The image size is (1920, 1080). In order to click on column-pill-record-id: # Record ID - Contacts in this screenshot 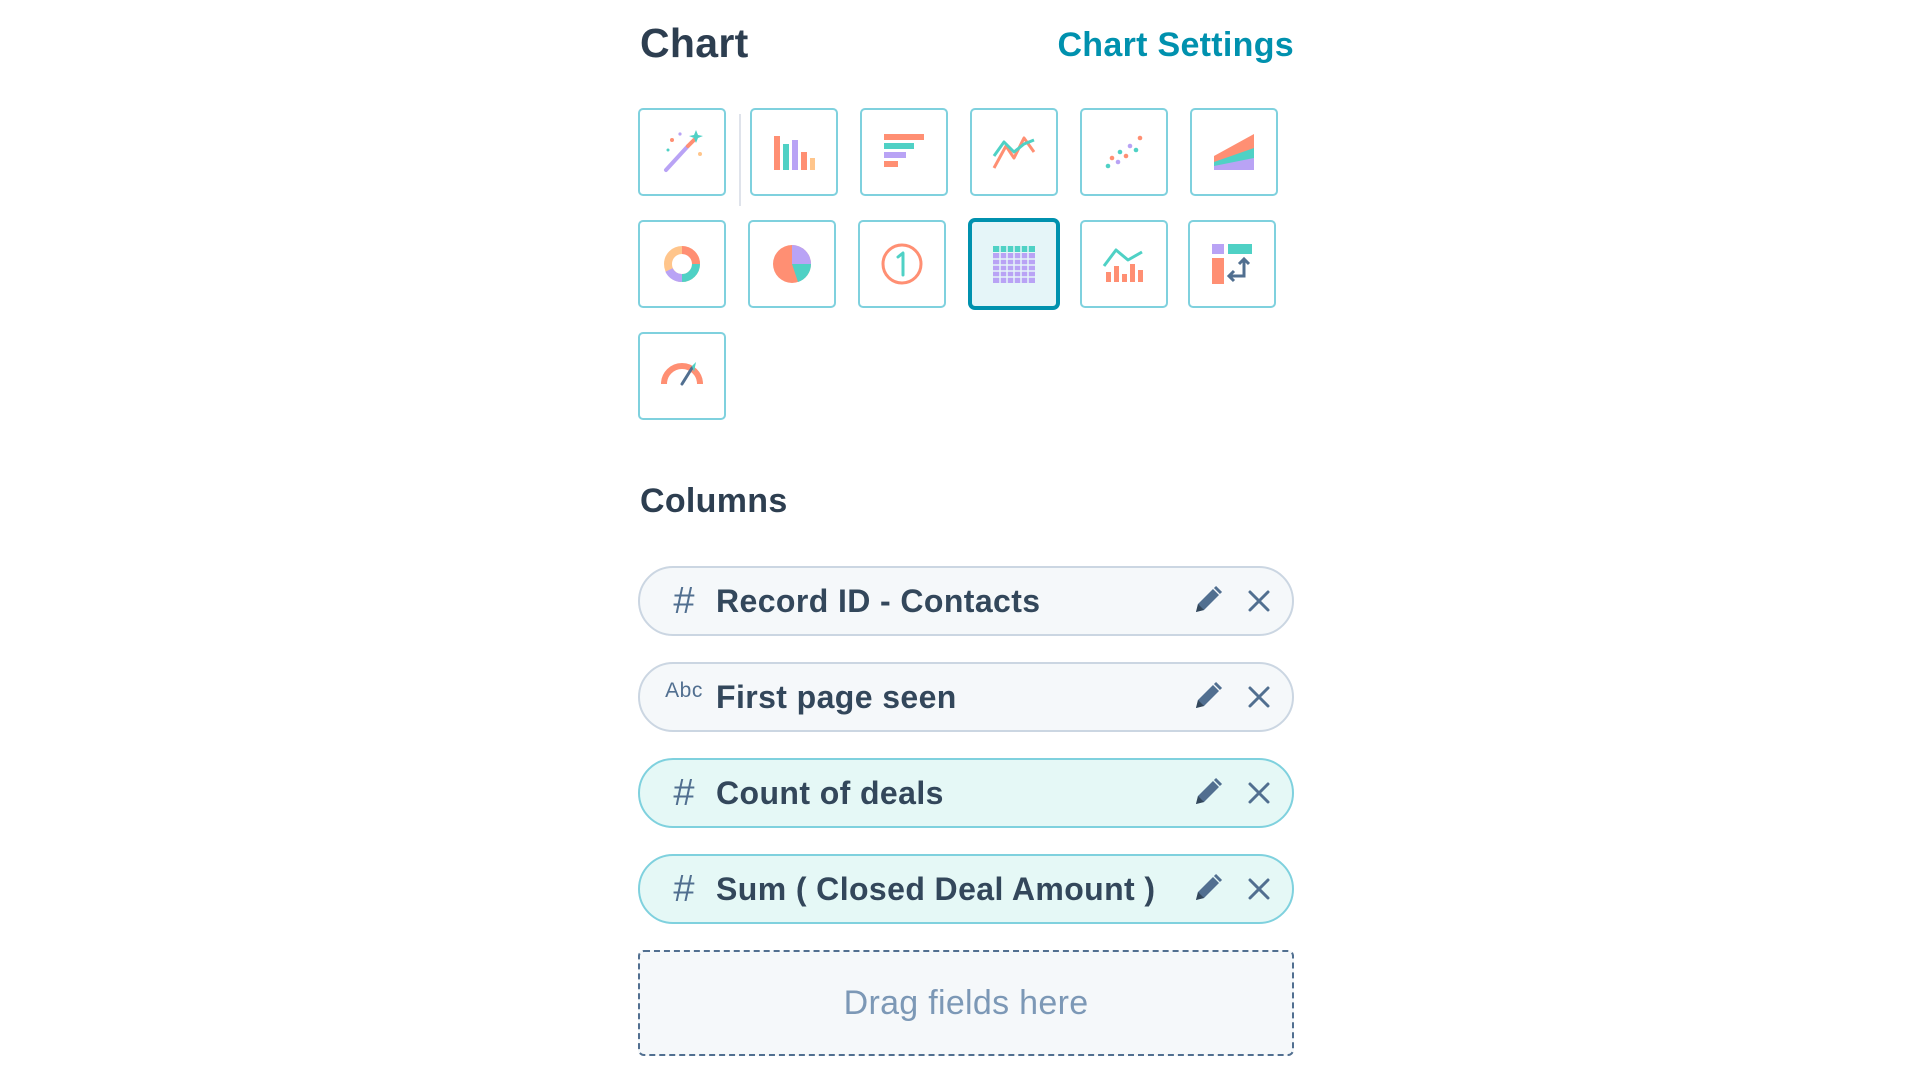, I will do `click(966, 601)`.